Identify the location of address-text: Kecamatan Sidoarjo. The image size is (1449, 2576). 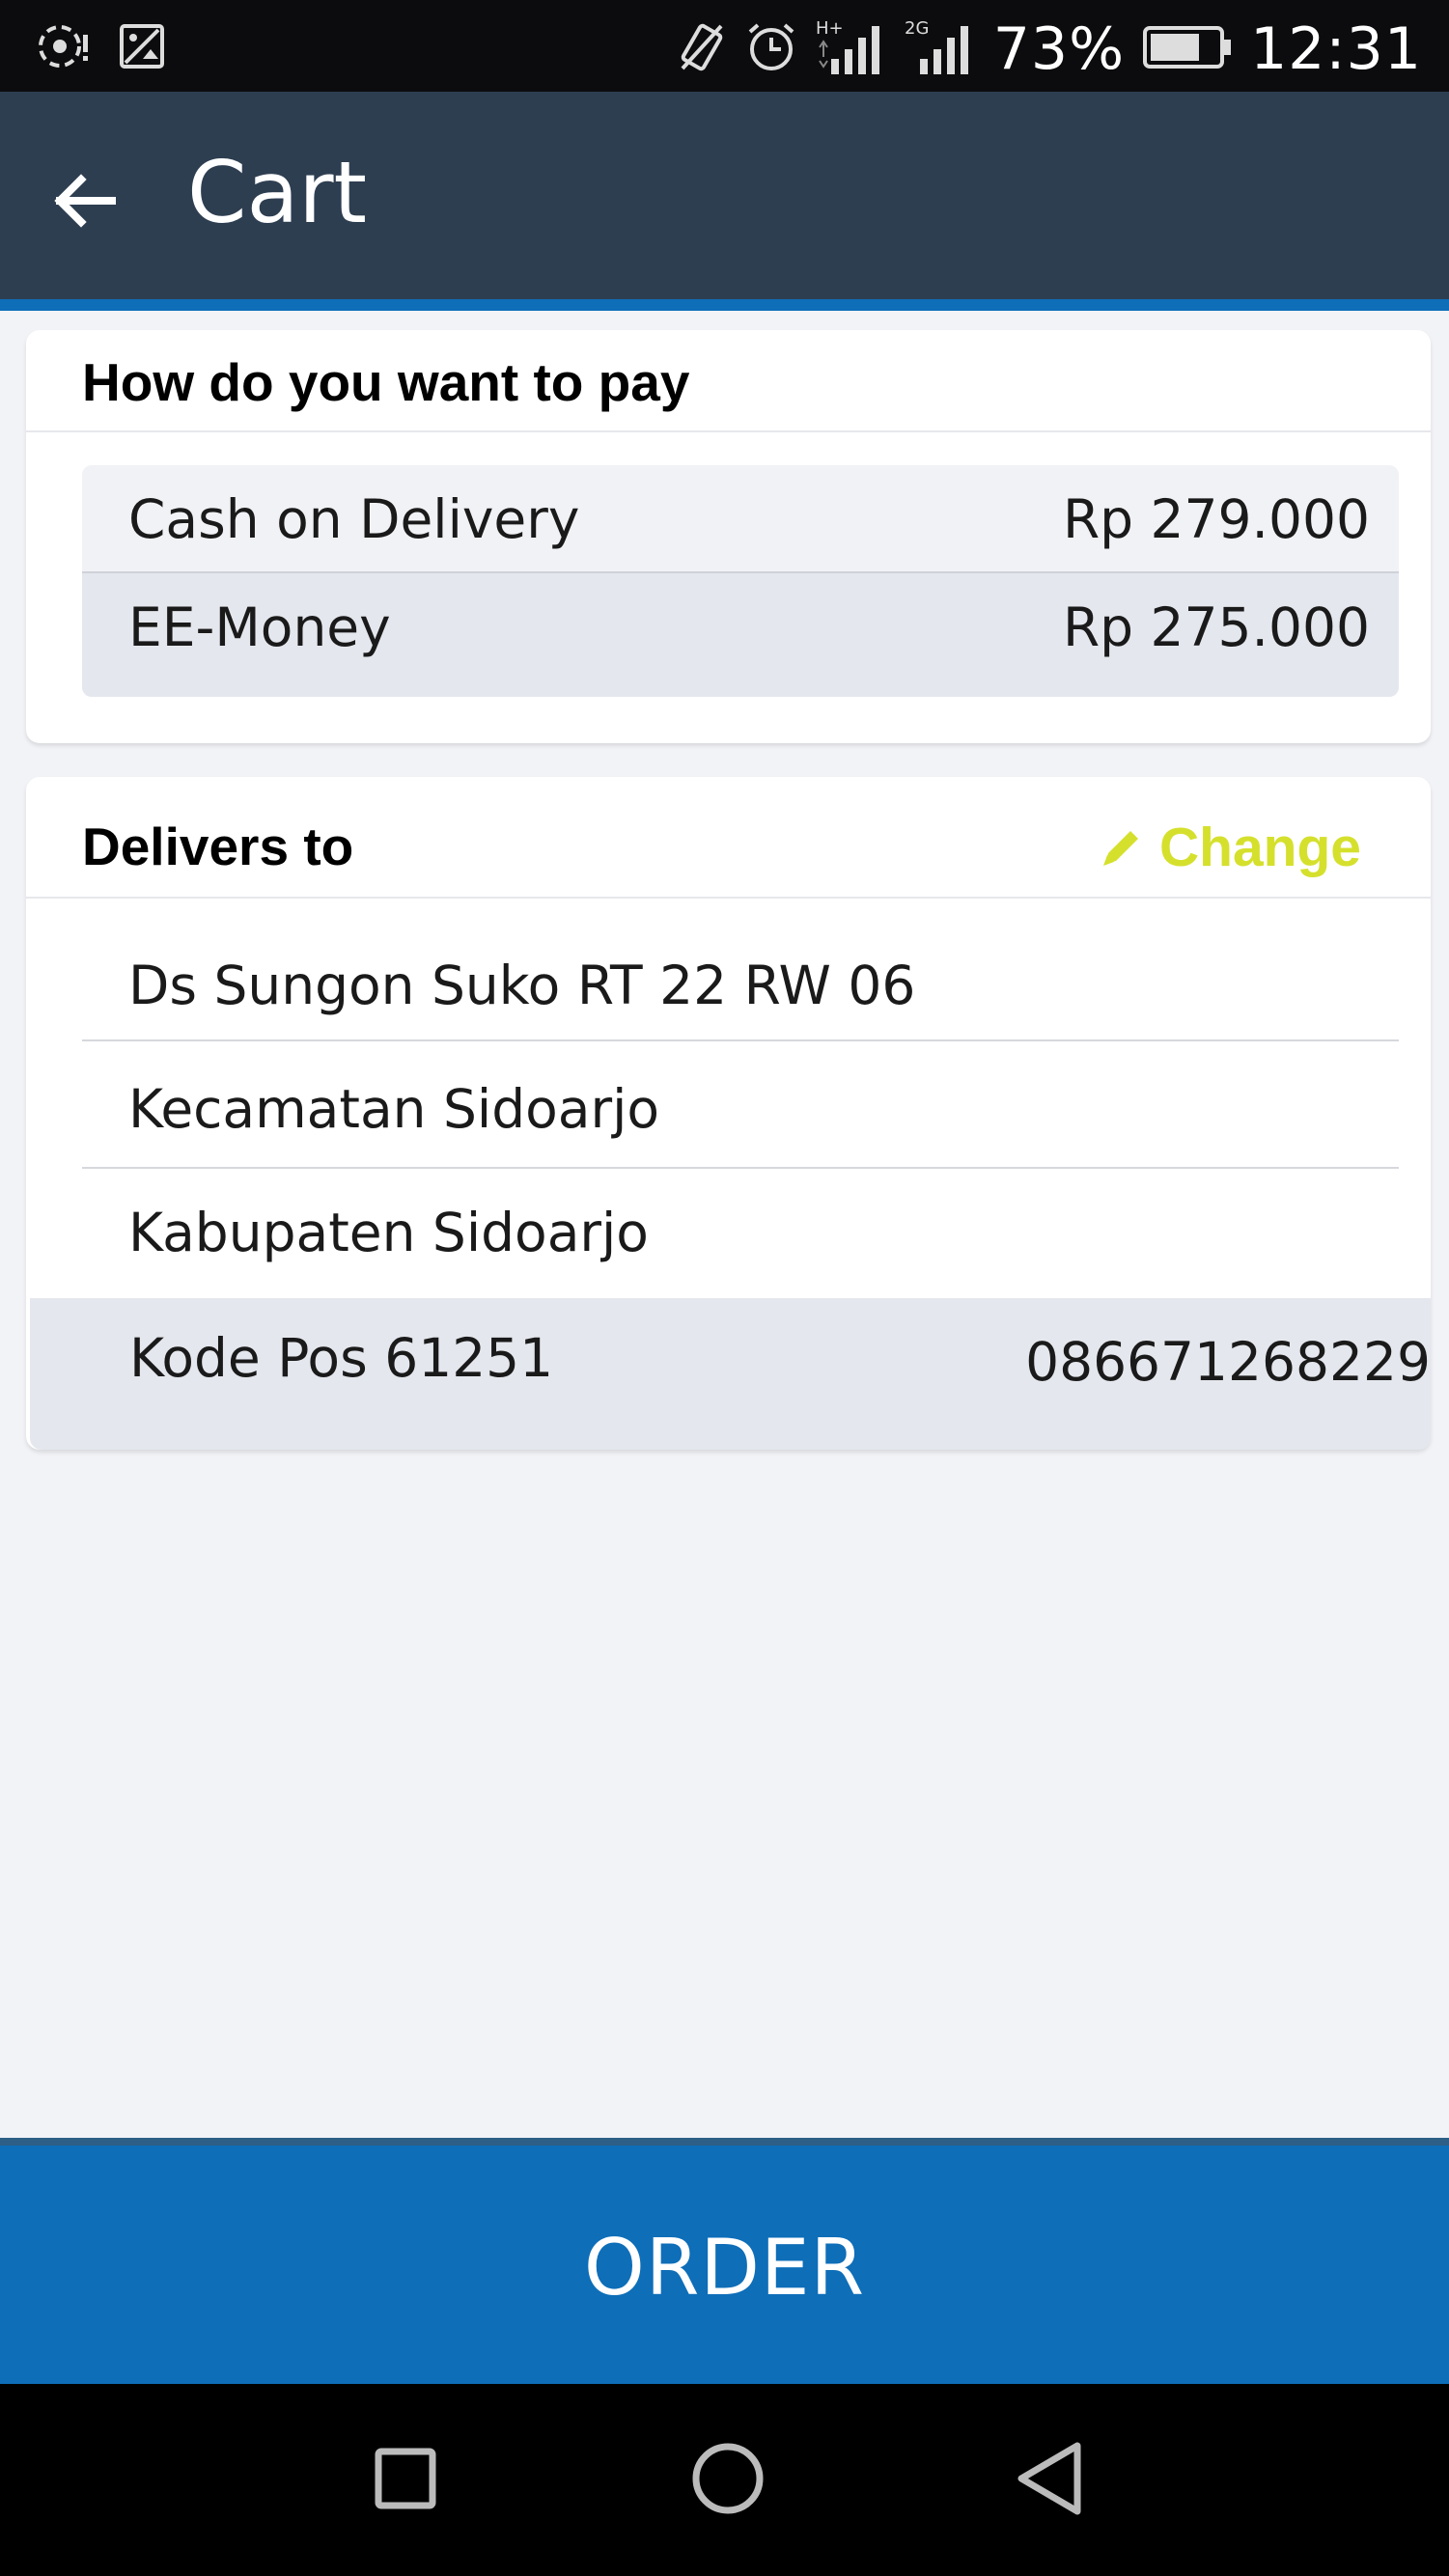
(393, 1109).